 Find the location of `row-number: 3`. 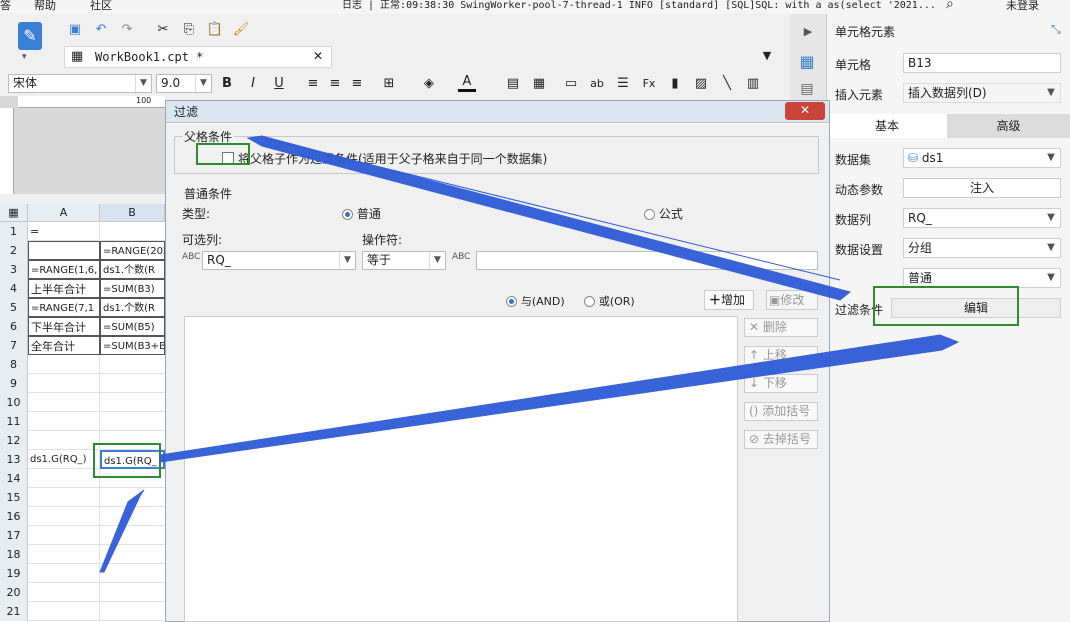

row-number: 3 is located at coordinates (14, 269).